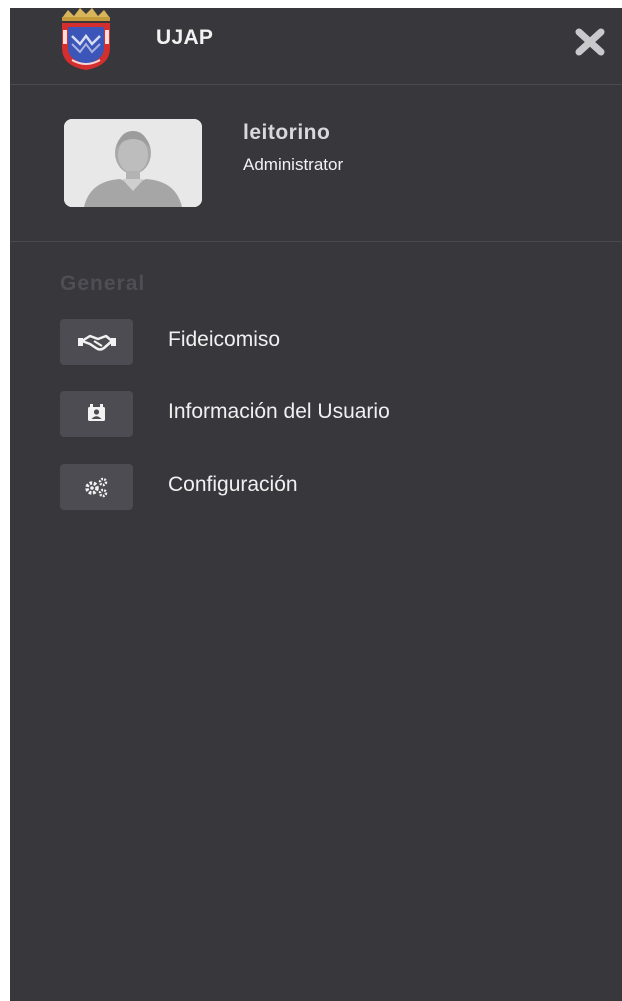 The width and height of the screenshot is (622, 1001). What do you see at coordinates (185, 37) in the screenshot?
I see `app-title: UJAP` at bounding box center [185, 37].